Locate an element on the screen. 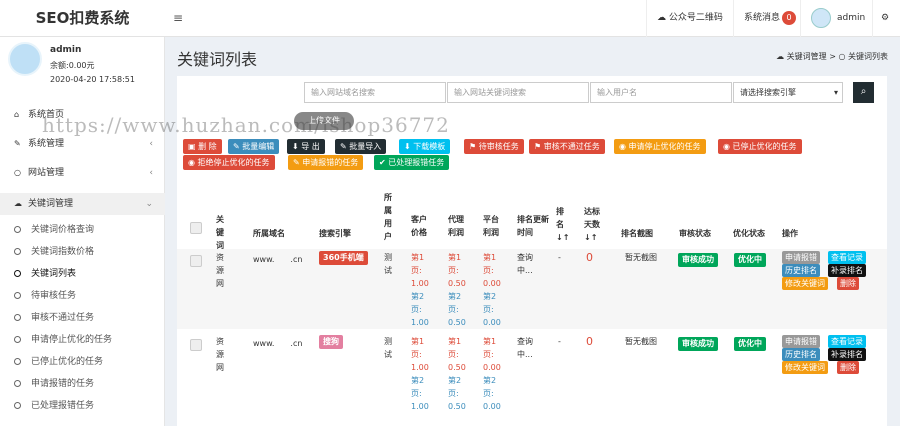  download-icon: ⬇ is located at coordinates (409, 146).